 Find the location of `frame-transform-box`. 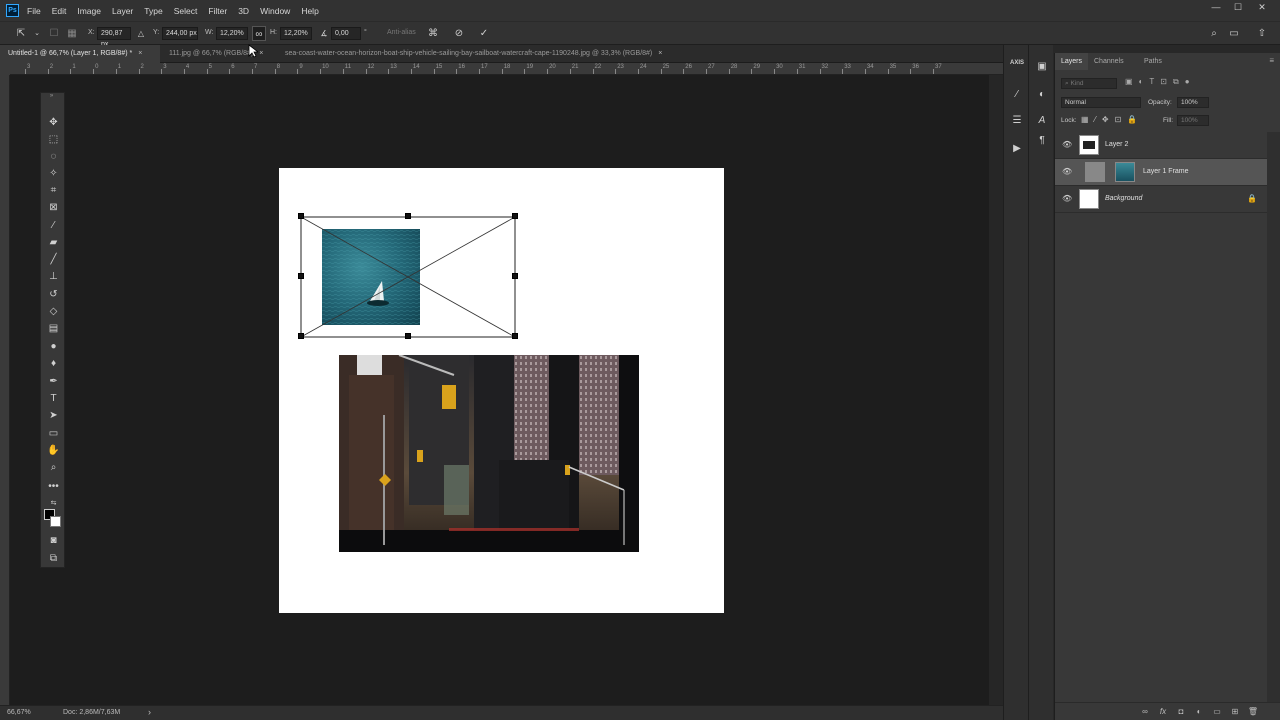

frame-transform-box is located at coordinates (409, 277).